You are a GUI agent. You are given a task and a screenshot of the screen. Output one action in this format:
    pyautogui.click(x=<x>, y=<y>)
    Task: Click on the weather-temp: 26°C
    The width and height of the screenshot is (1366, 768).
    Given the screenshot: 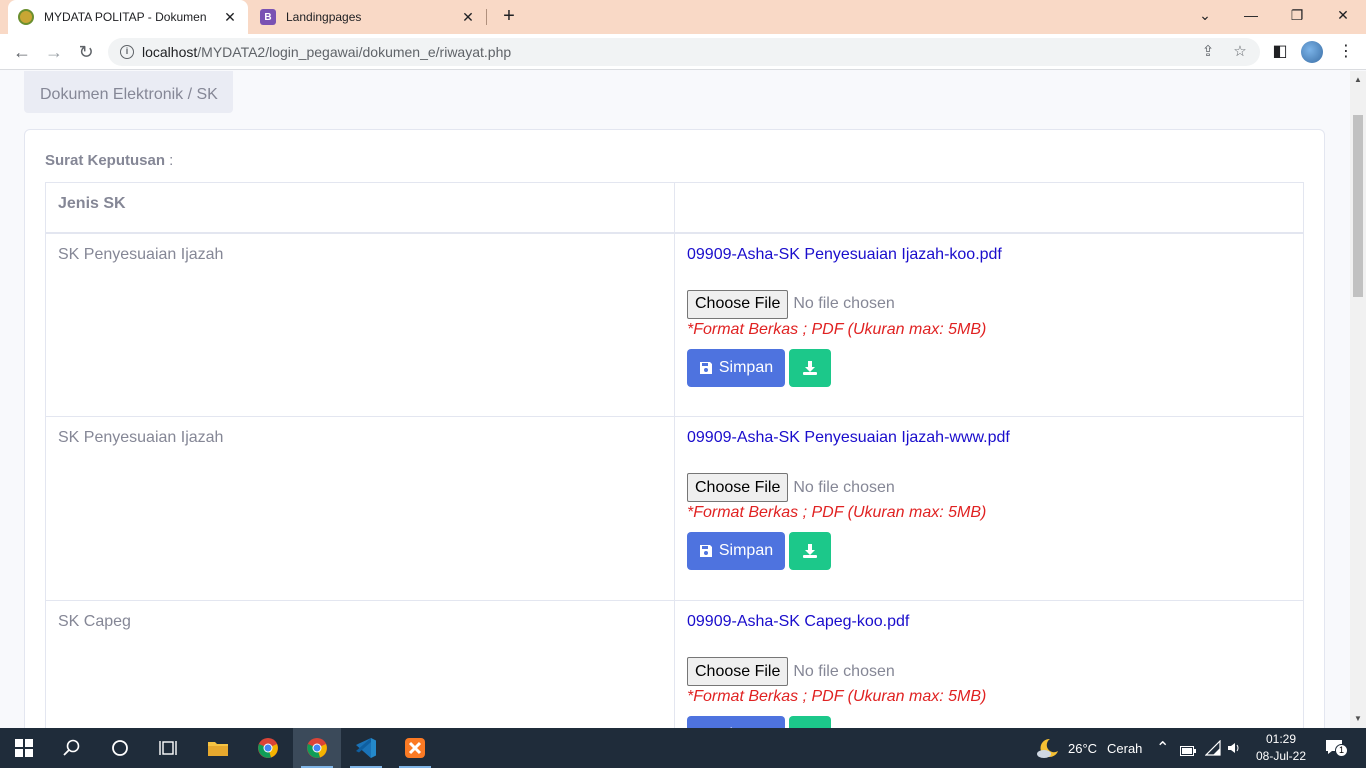 What is the action you would take?
    pyautogui.click(x=1082, y=748)
    